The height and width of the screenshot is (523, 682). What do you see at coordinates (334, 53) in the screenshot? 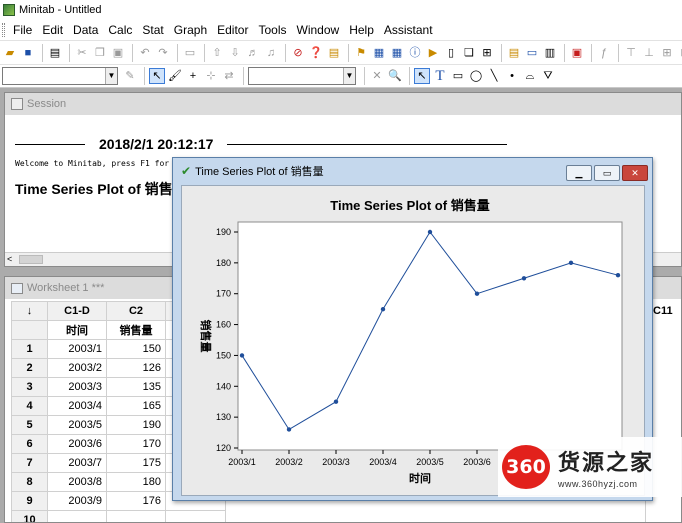
I see `stat-guide-icon: ▤` at bounding box center [334, 53].